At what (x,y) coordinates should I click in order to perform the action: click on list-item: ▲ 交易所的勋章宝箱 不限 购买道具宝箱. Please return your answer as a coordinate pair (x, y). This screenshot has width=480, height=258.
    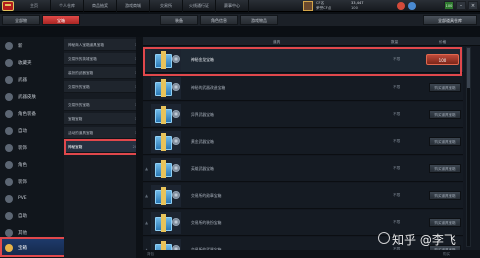
    Looking at the image, I should click on (303, 196).